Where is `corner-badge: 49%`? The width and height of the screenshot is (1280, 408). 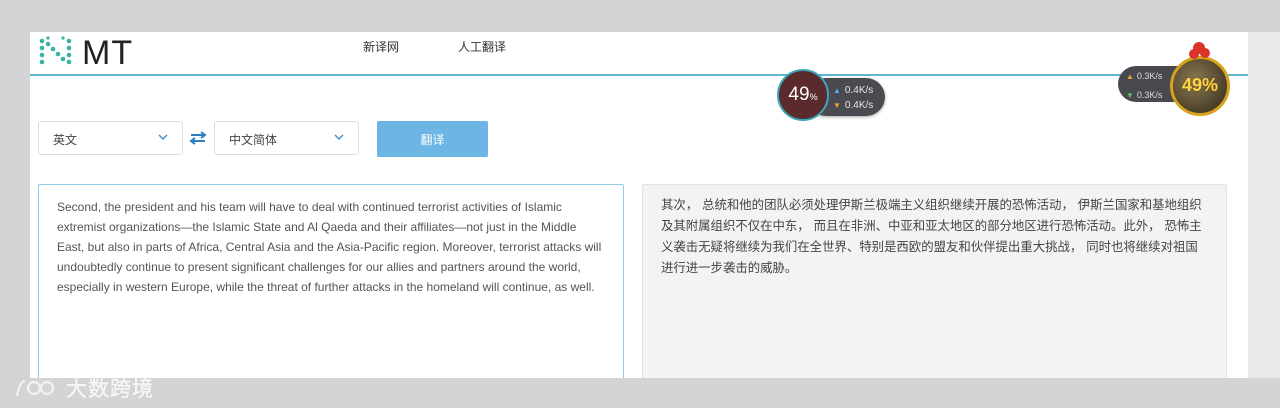
corner-badge: 49% is located at coordinates (1200, 86).